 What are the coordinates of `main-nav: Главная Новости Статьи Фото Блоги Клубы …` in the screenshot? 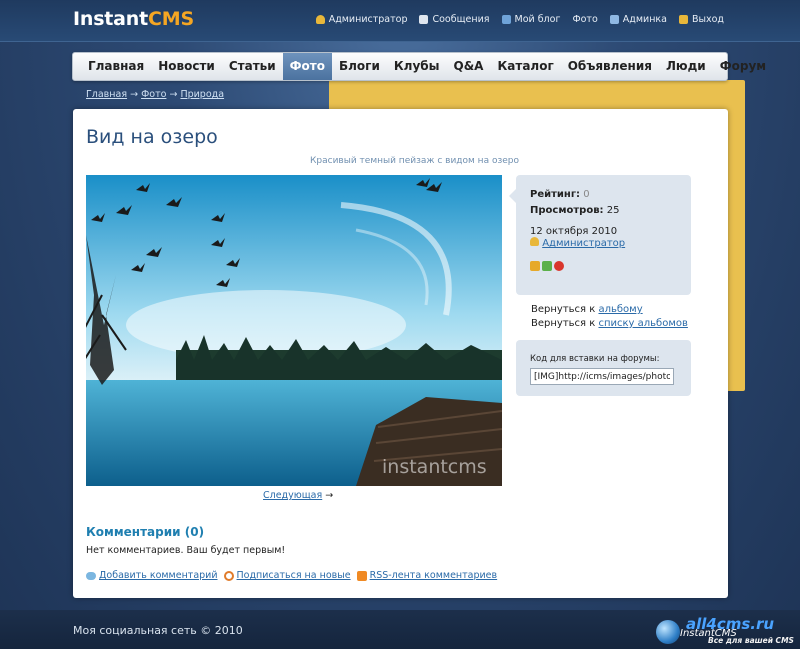 It's located at (419, 66).